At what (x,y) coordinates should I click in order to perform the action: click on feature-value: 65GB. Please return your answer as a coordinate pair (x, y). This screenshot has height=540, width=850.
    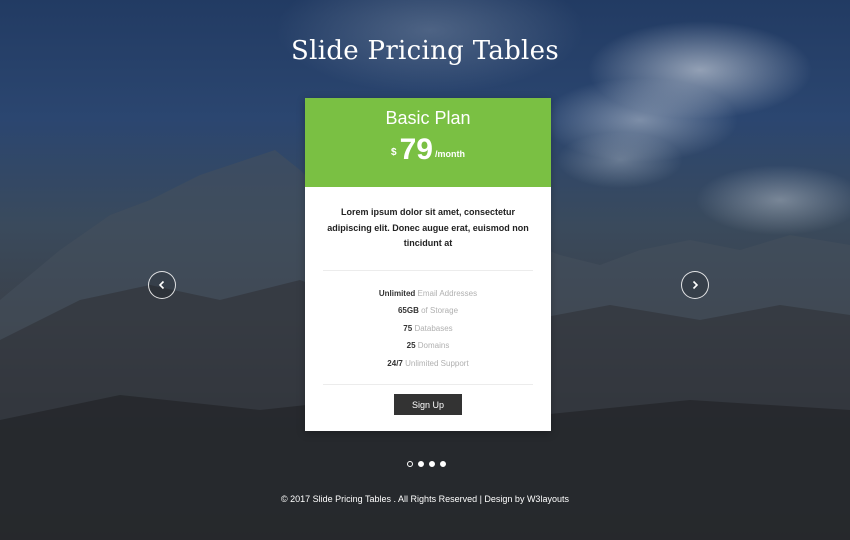
    Looking at the image, I should click on (408, 310).